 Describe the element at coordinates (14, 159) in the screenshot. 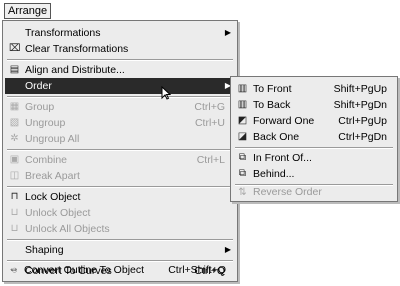

I see `combine-icon: ▣` at that location.